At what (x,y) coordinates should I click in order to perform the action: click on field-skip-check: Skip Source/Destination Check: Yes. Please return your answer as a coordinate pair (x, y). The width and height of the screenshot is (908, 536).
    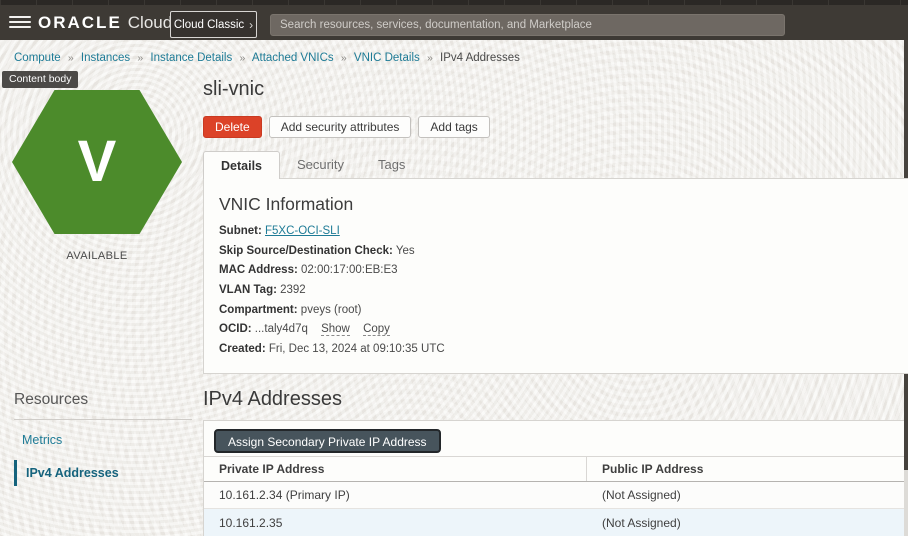
    Looking at the image, I should click on (317, 250).